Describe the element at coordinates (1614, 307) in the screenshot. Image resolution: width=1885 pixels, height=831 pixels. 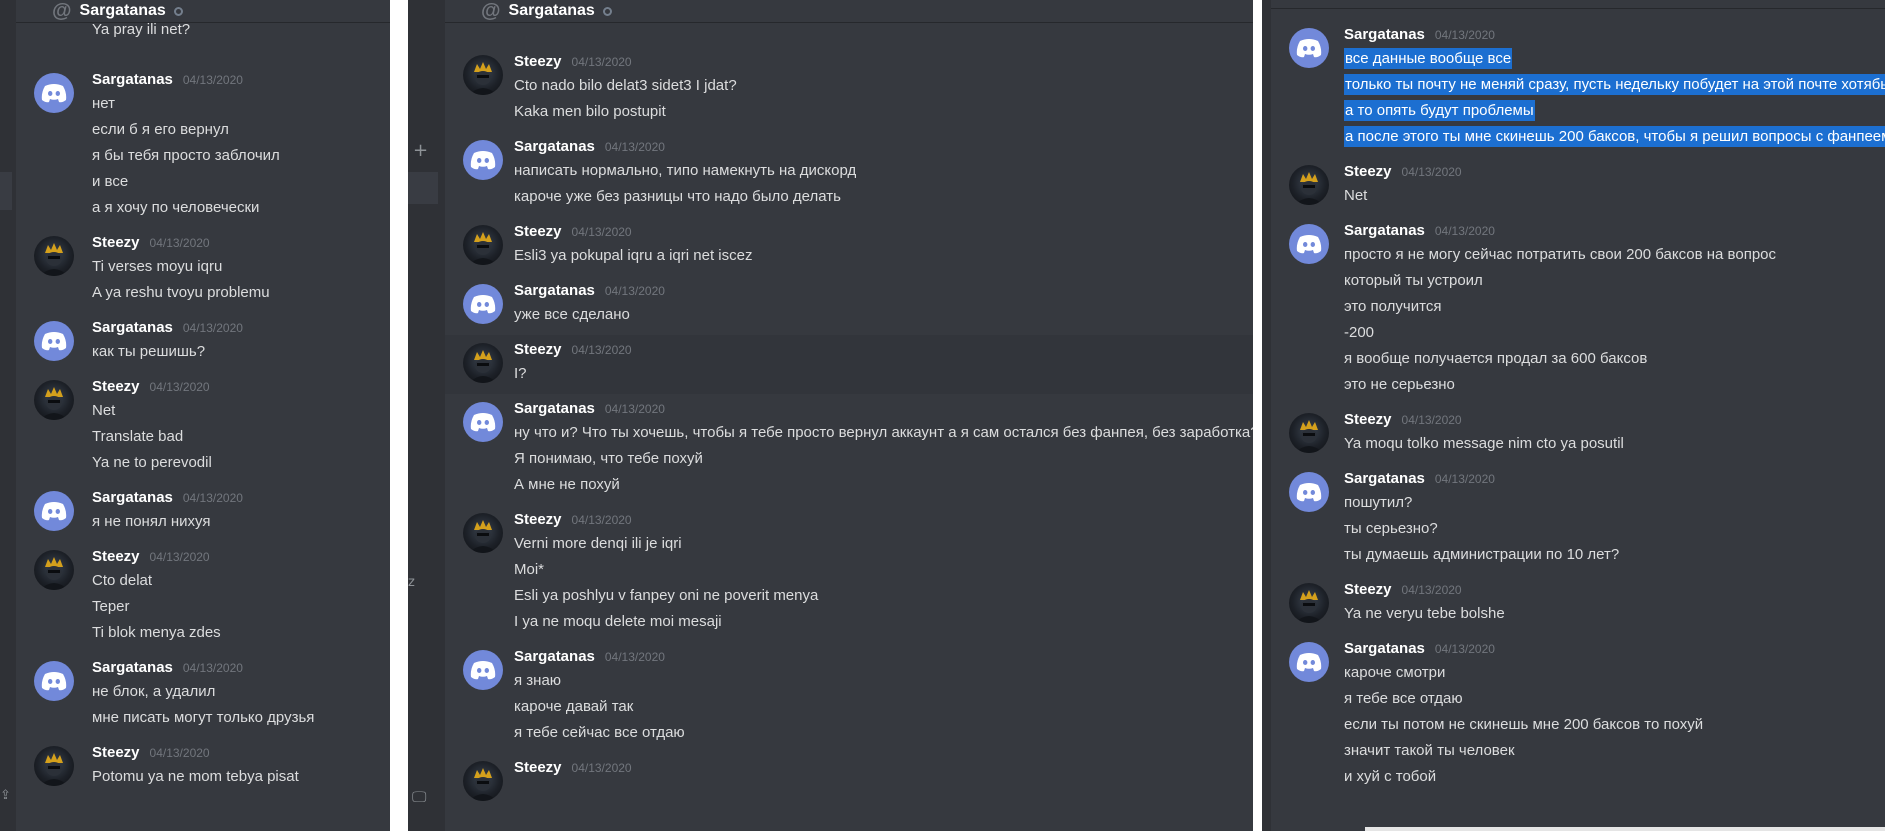
I see `message-text: это получится` at that location.